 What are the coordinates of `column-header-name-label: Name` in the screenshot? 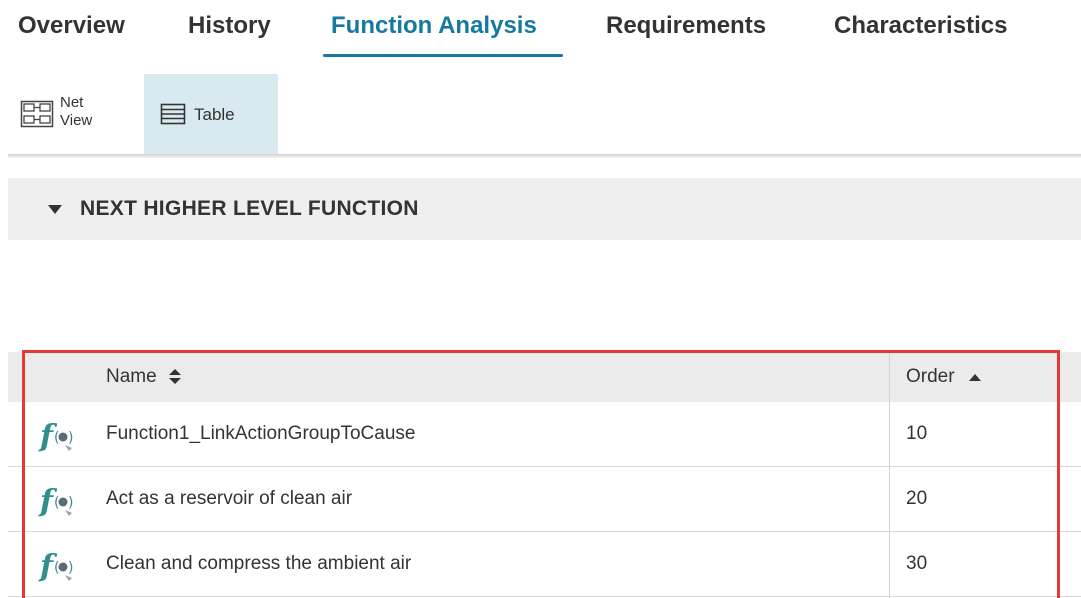 It's located at (131, 376).